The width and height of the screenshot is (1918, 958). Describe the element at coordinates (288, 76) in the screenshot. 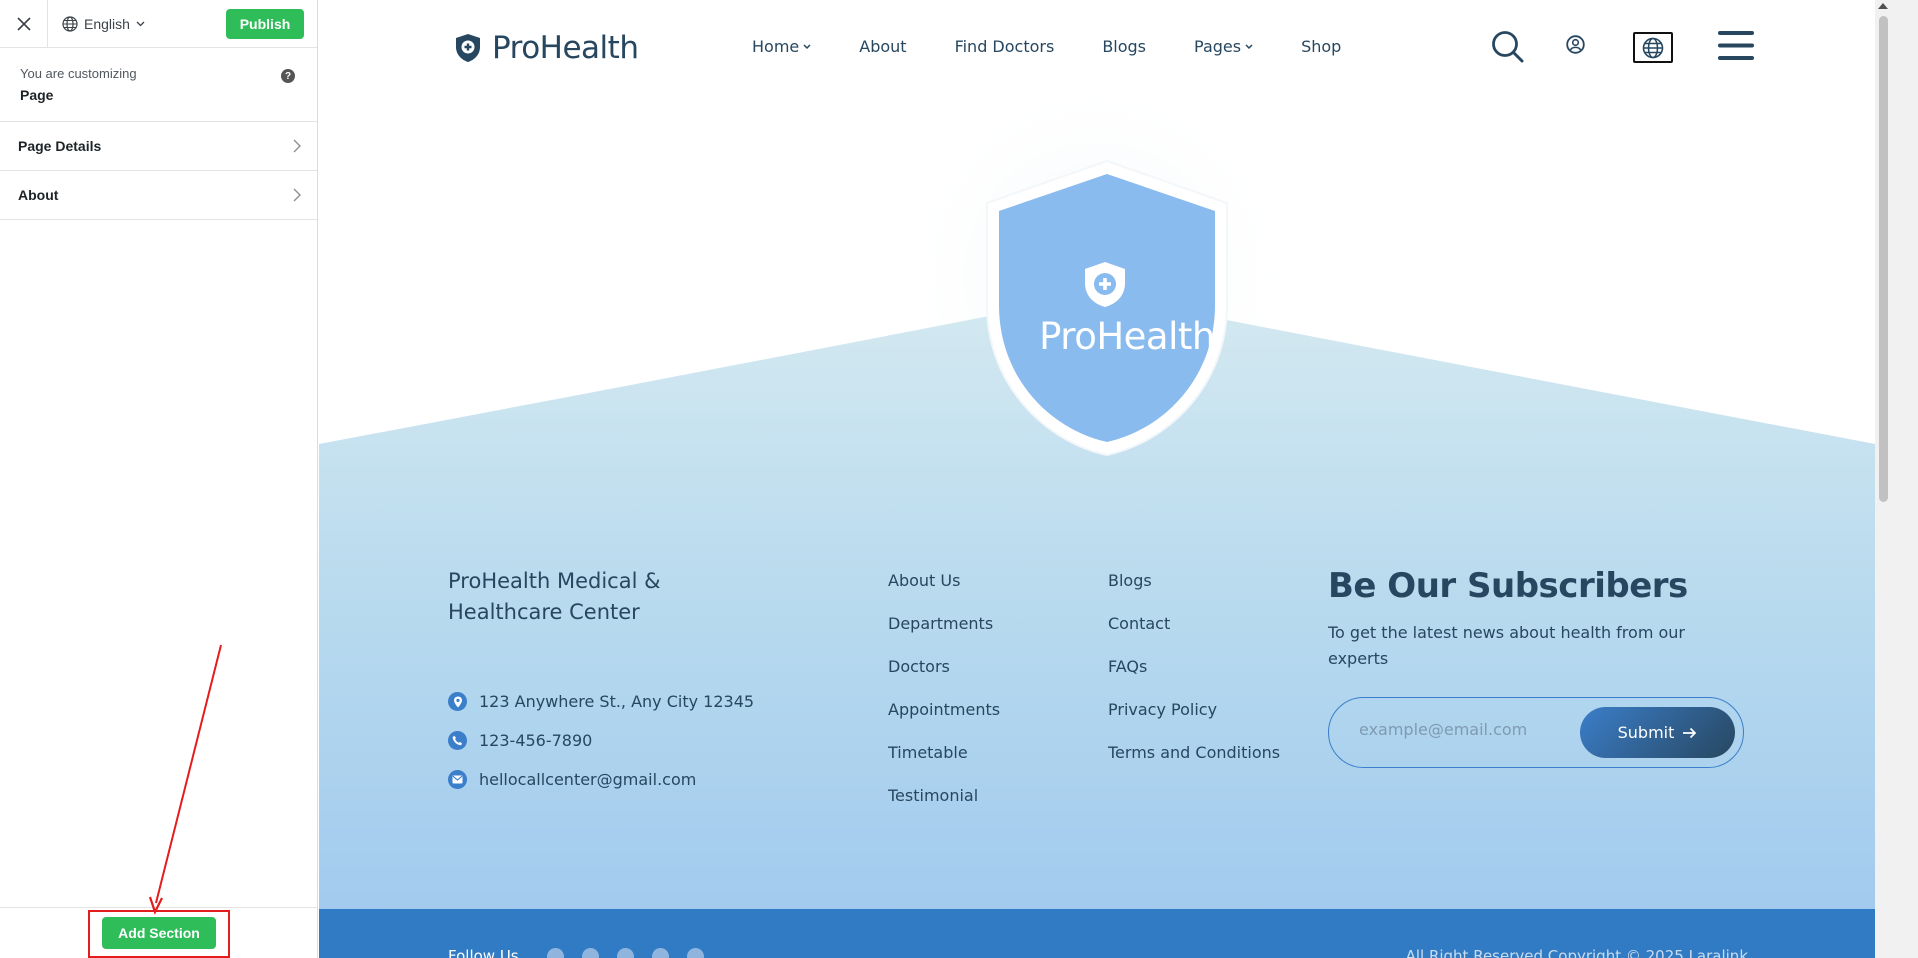

I see `help-icon: ?` at that location.